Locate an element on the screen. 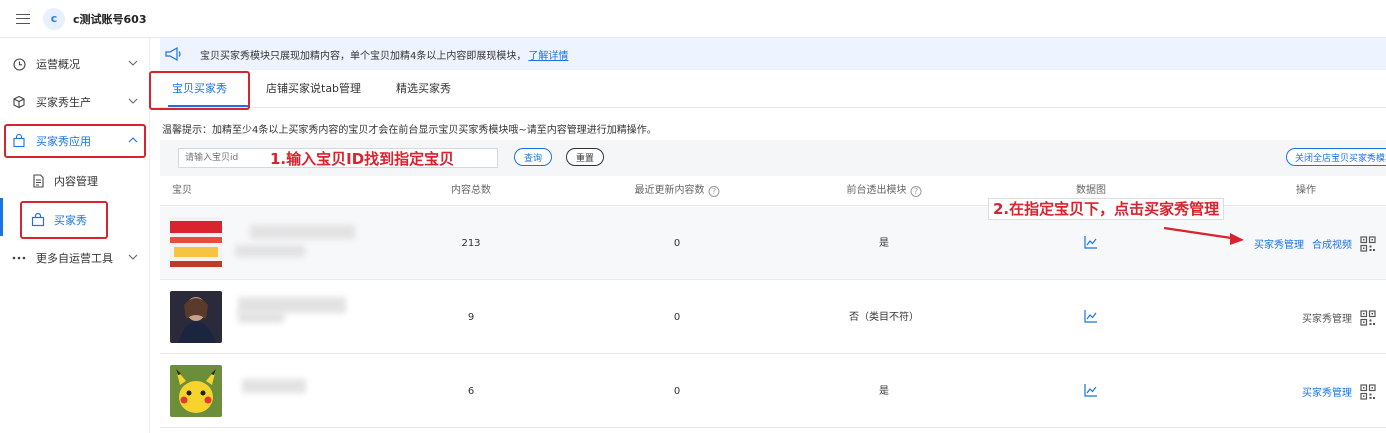 This screenshot has height=433, width=1386. box-icon is located at coordinates (19, 102).